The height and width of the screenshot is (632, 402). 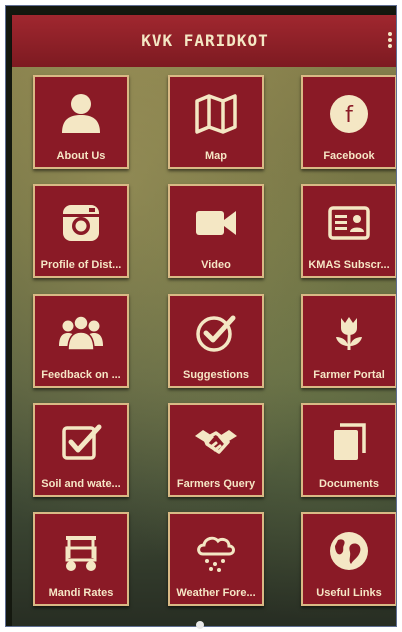 I want to click on tile-farmer-portal: Farmer Portal, so click(x=348, y=341).